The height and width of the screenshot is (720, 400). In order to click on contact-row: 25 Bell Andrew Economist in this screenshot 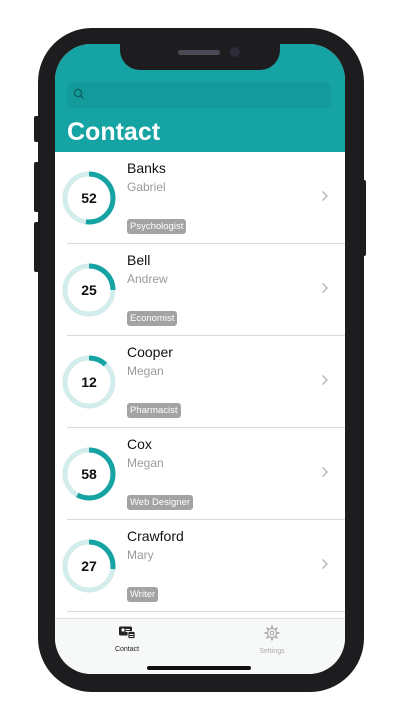, I will do `click(200, 290)`.